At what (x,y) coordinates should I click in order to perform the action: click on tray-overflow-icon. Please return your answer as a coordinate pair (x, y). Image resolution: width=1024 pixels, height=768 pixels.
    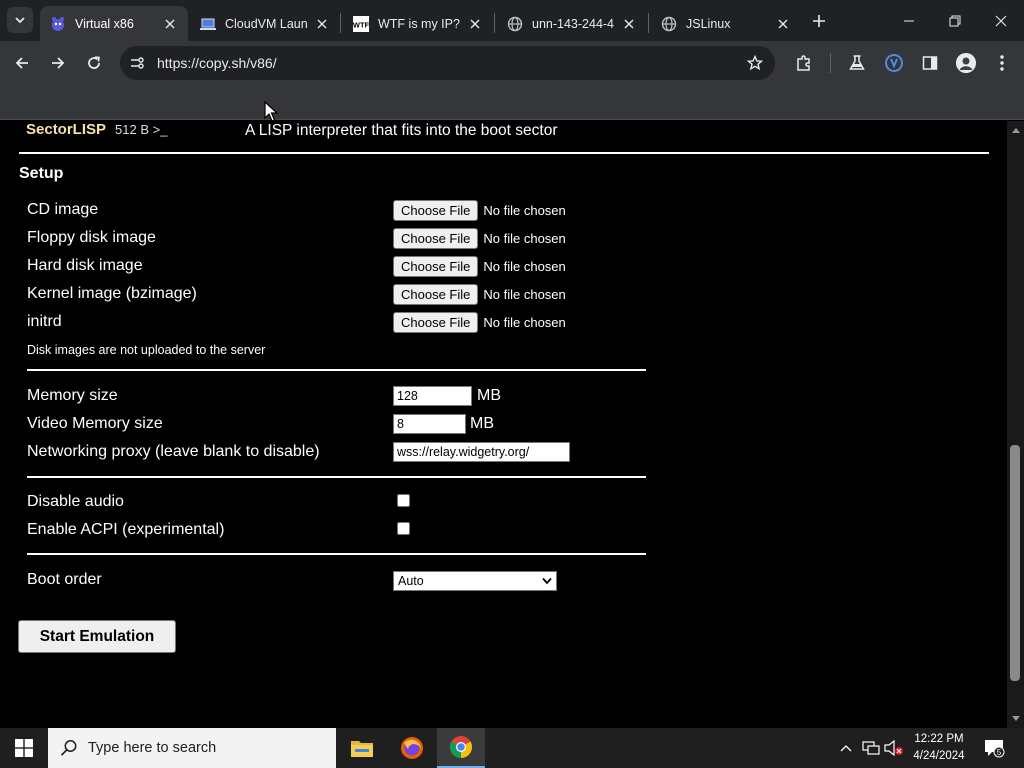
    Looking at the image, I should click on (846, 748).